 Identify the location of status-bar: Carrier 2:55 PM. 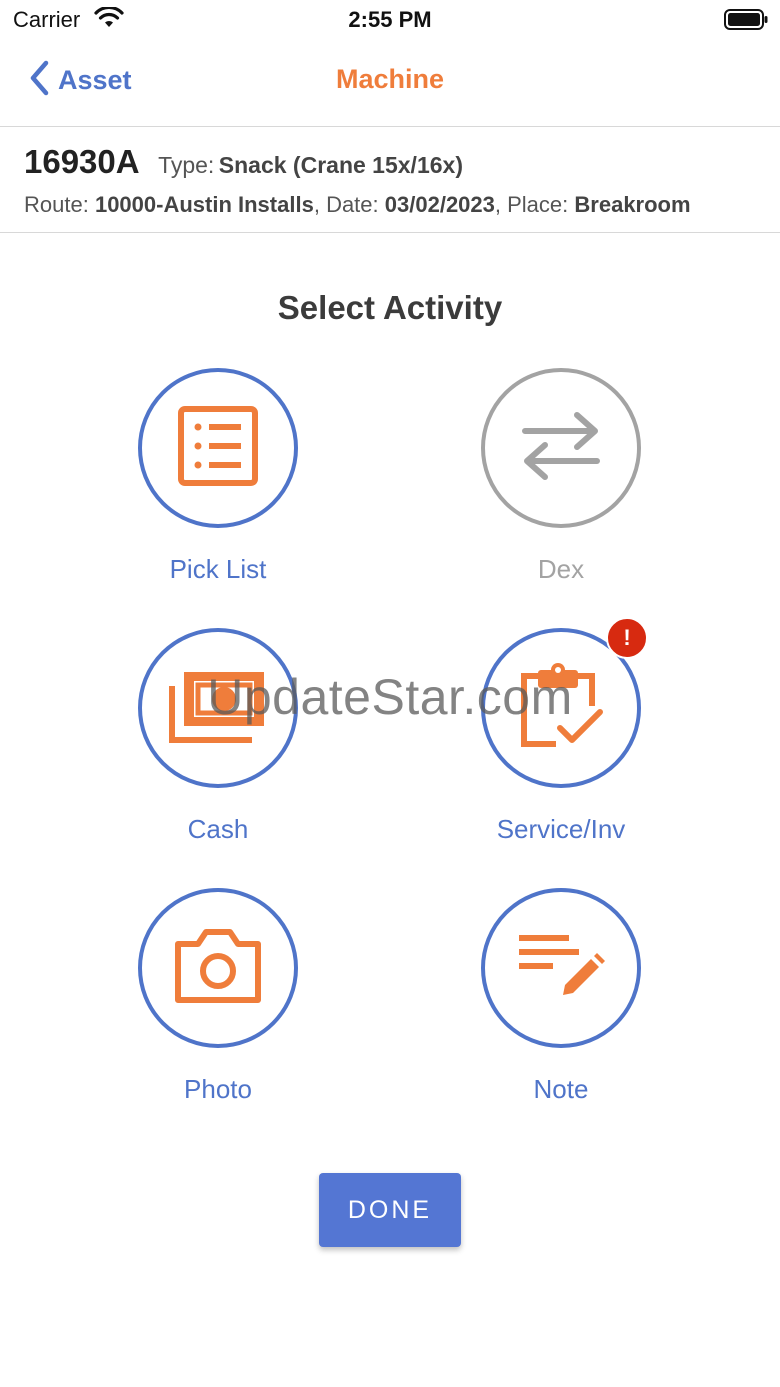
(390, 20).